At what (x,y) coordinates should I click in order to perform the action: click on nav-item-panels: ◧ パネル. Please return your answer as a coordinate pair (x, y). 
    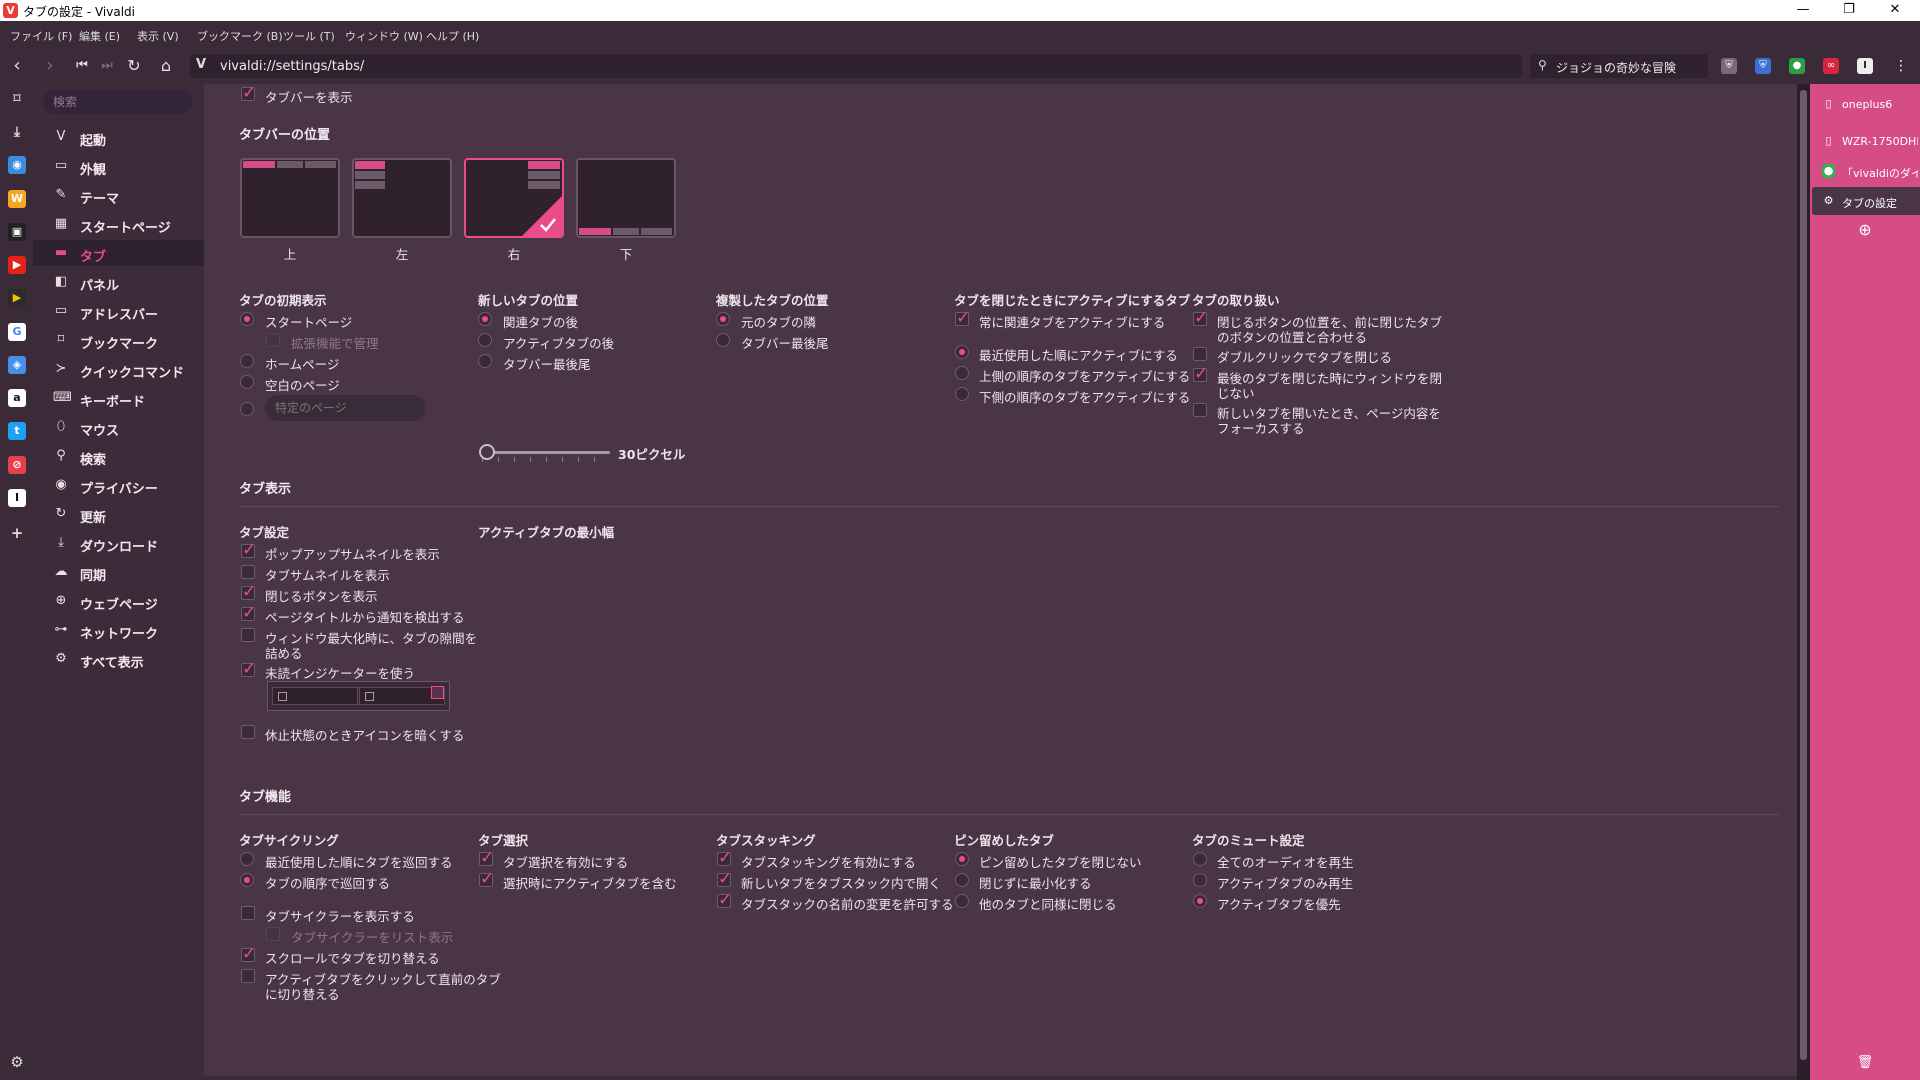
    Looking at the image, I should click on (118, 282).